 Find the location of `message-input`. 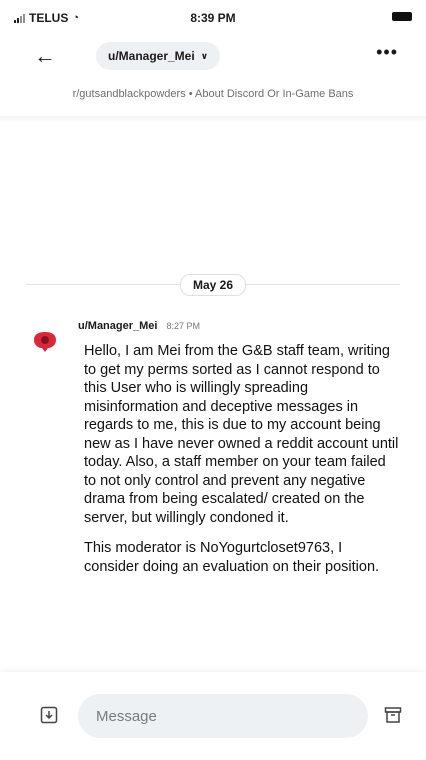

message-input is located at coordinates (223, 716).